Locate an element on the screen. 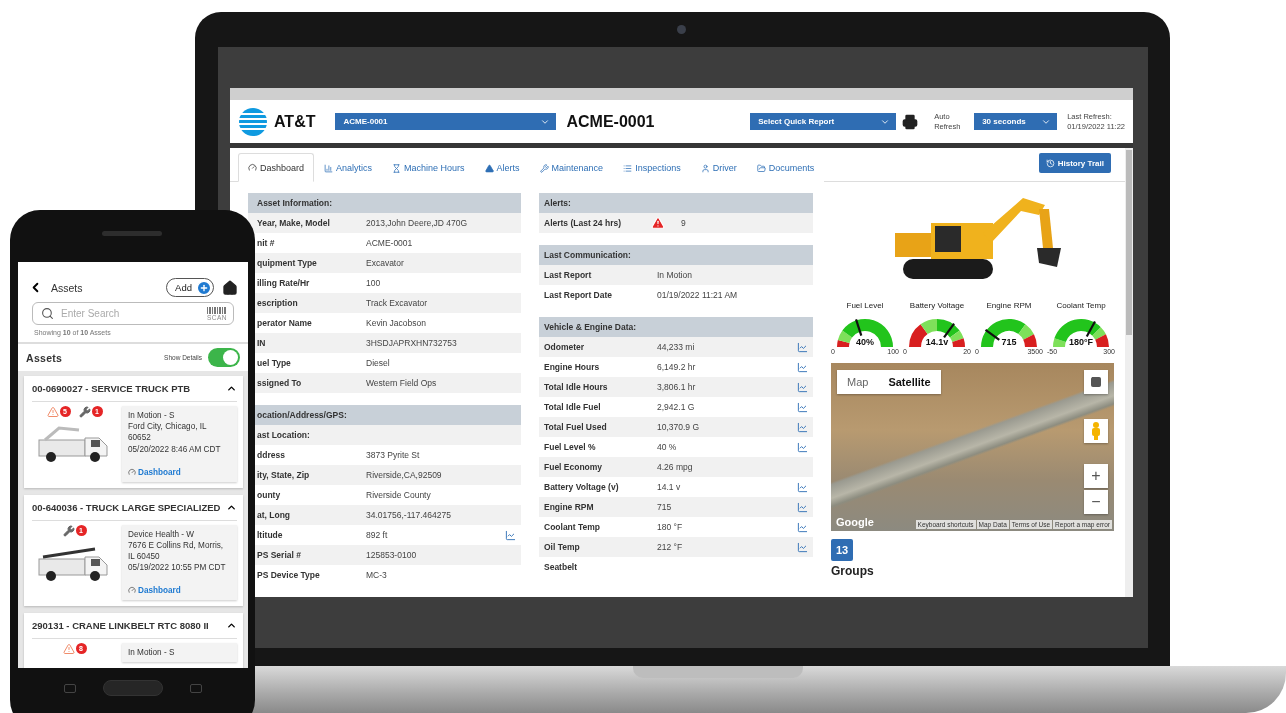 Image resolution: width=1286 pixels, height=713 pixels. toggle-switch is located at coordinates (224, 358).